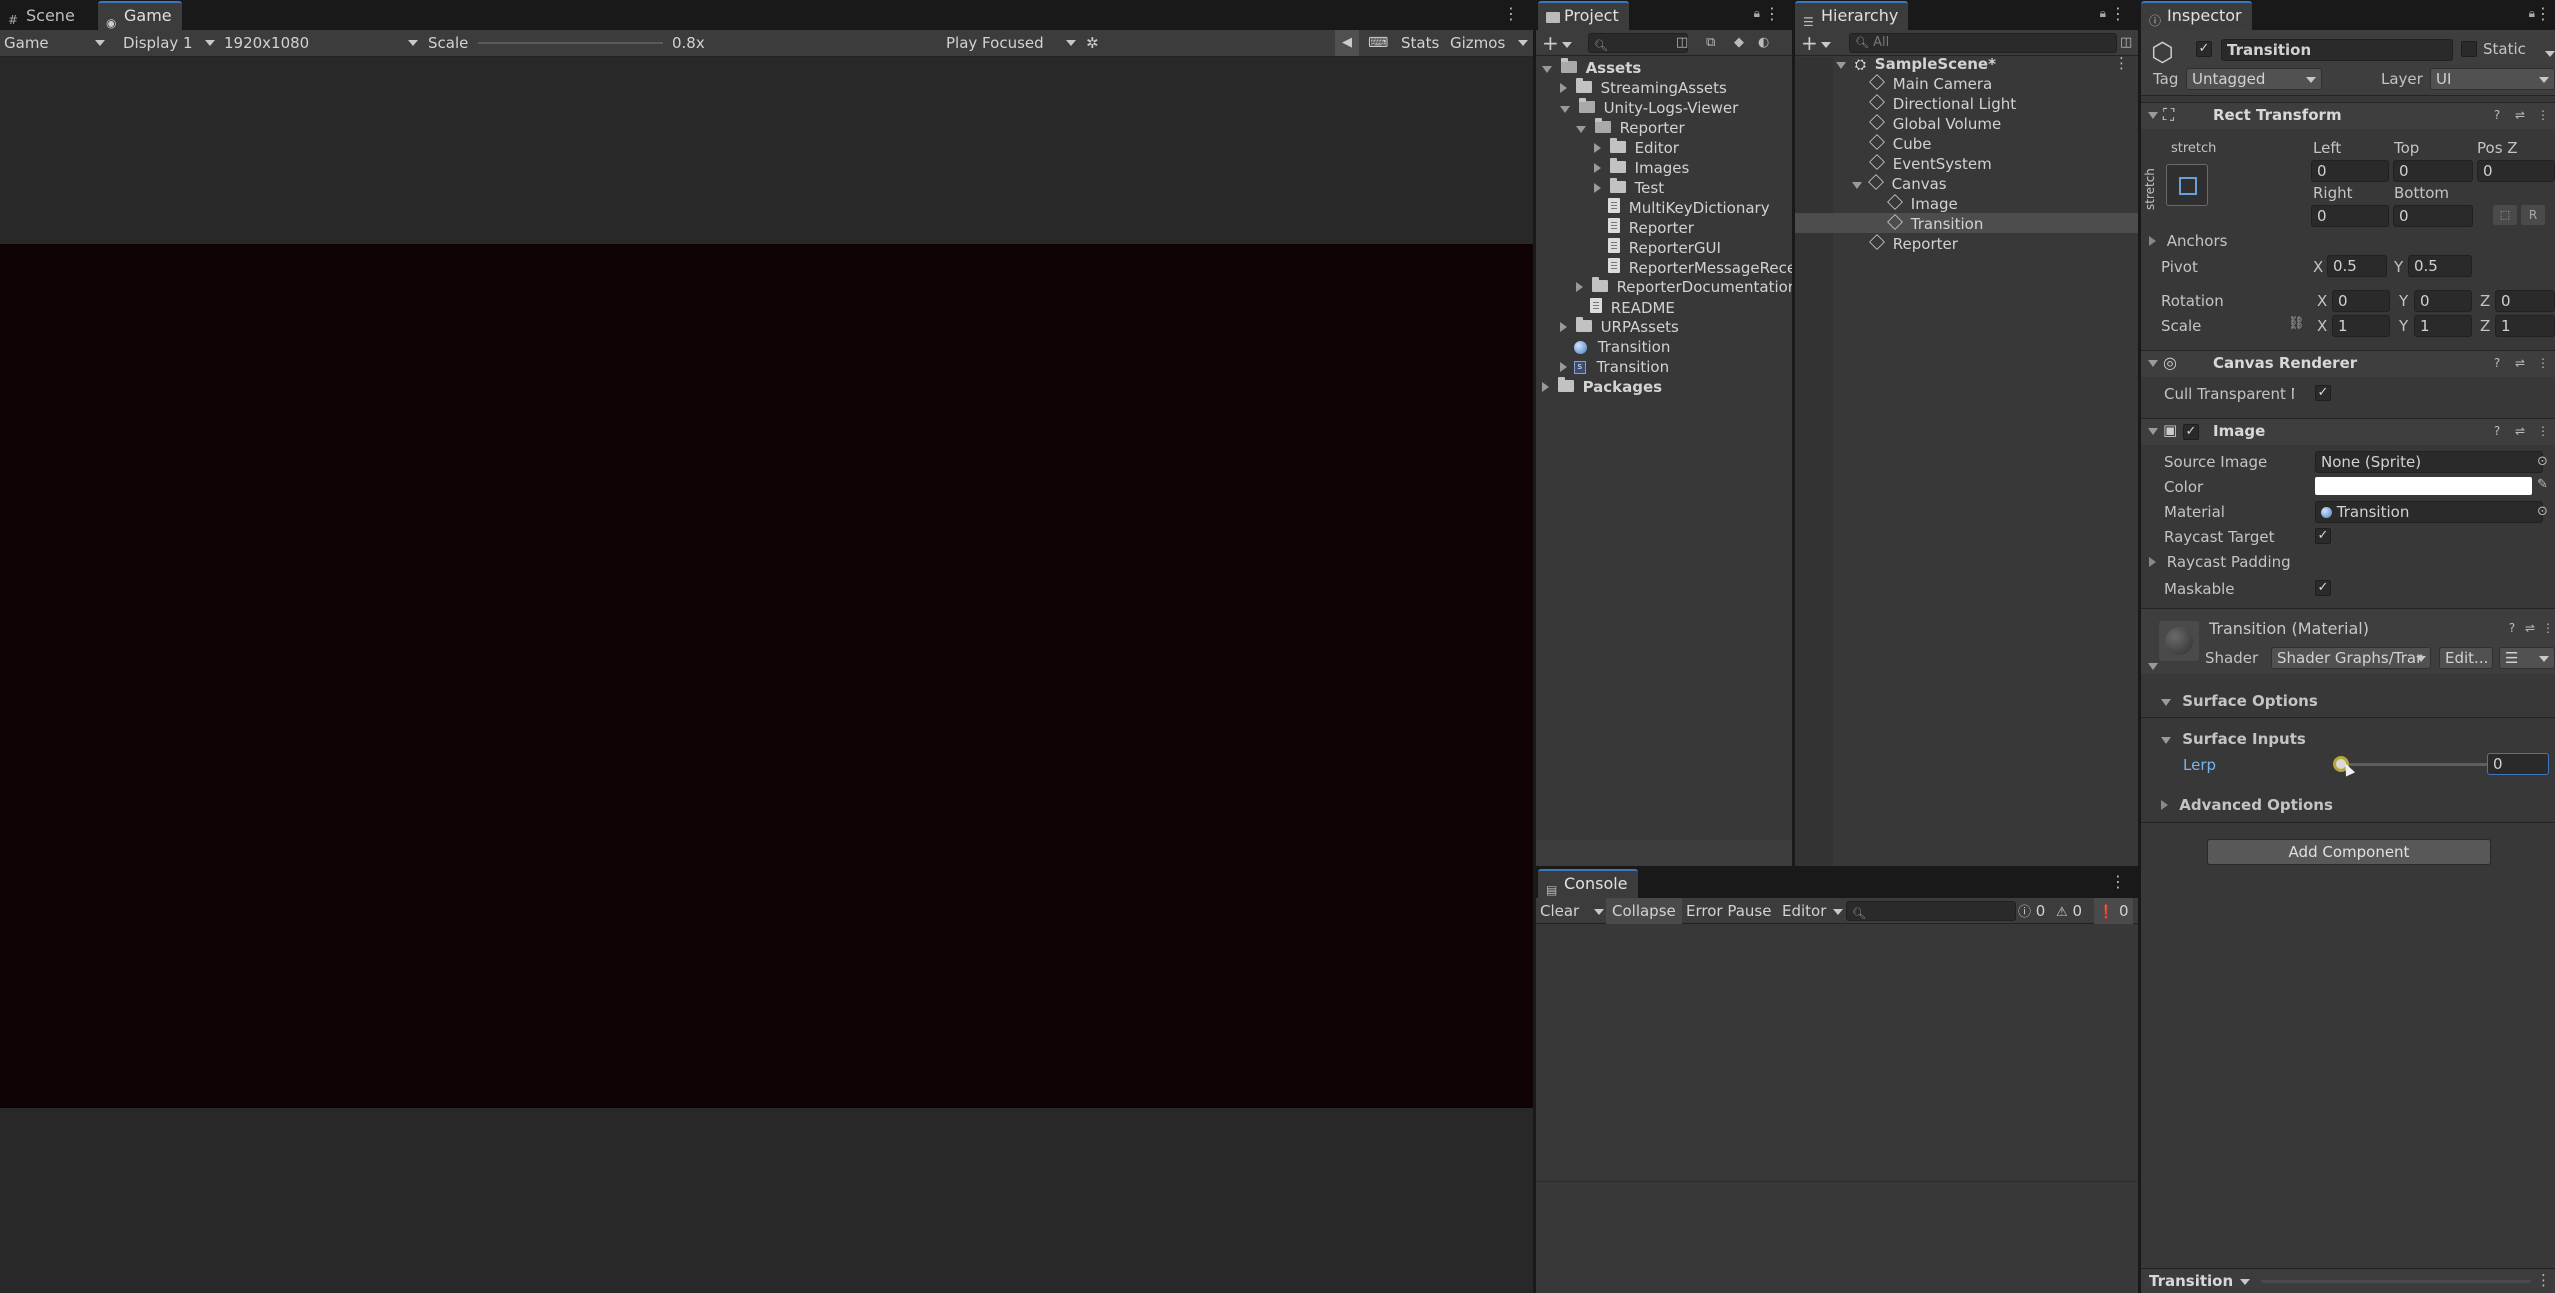 The image size is (2555, 1293). Describe the element at coordinates (1591, 67) in the screenshot. I see `project-row-assets: Assets` at that location.